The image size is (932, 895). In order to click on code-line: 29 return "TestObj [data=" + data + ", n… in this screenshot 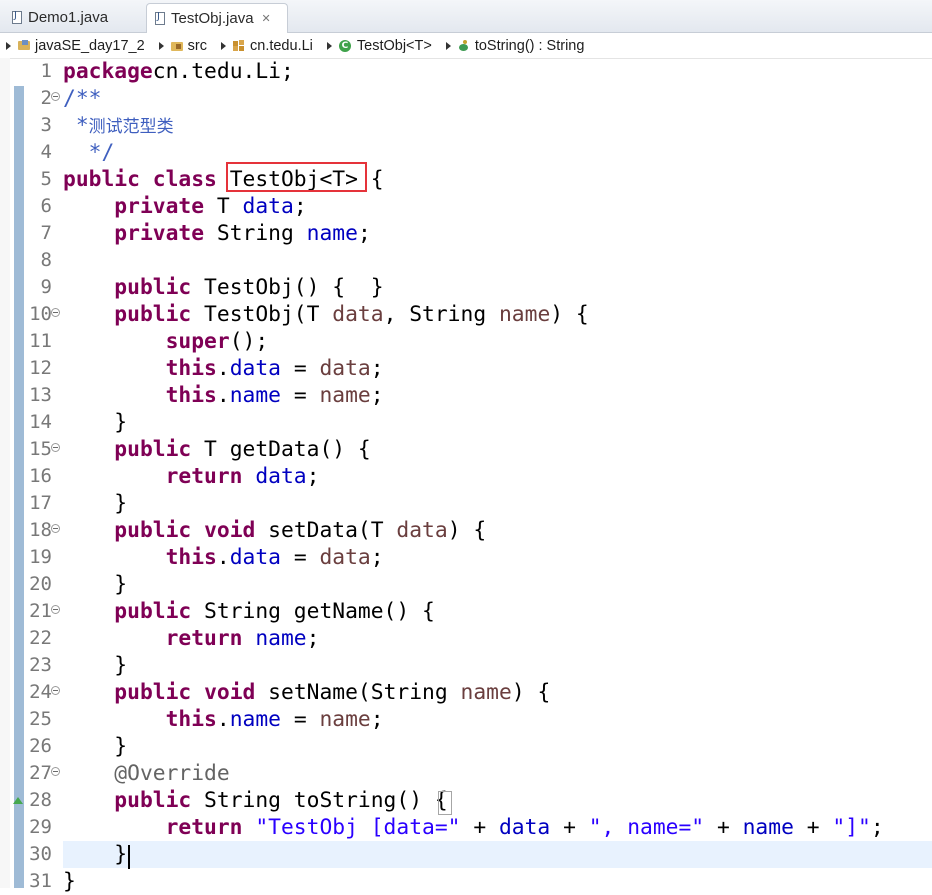, I will do `click(466, 827)`.